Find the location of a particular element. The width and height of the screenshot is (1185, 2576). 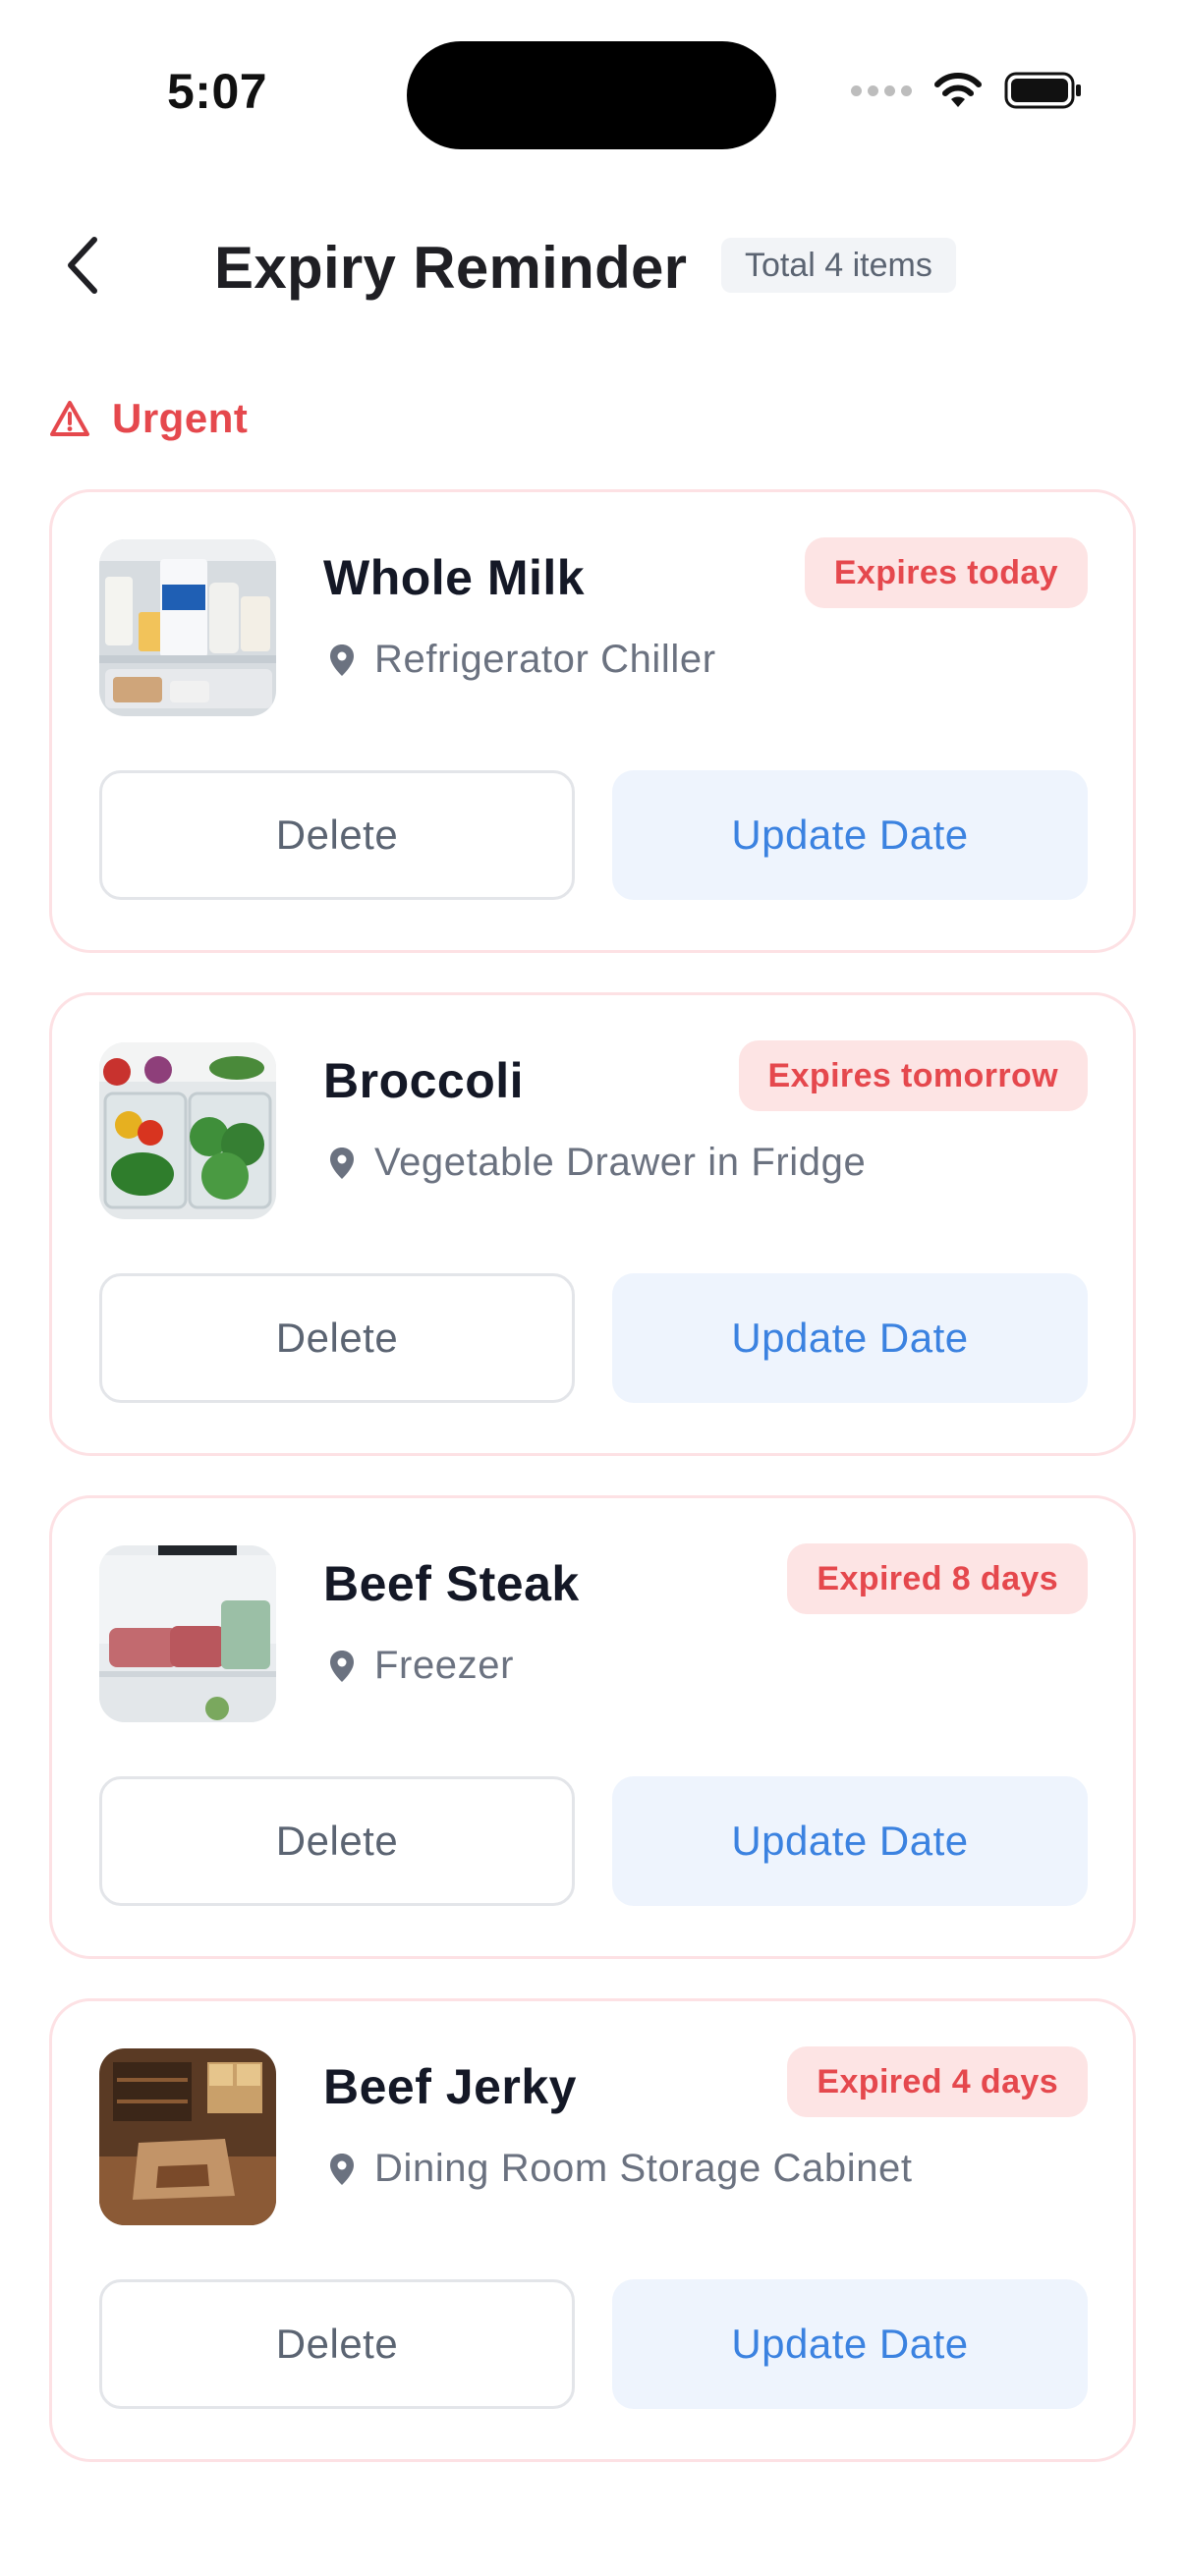

item-location: Freezer is located at coordinates (422, 1666).